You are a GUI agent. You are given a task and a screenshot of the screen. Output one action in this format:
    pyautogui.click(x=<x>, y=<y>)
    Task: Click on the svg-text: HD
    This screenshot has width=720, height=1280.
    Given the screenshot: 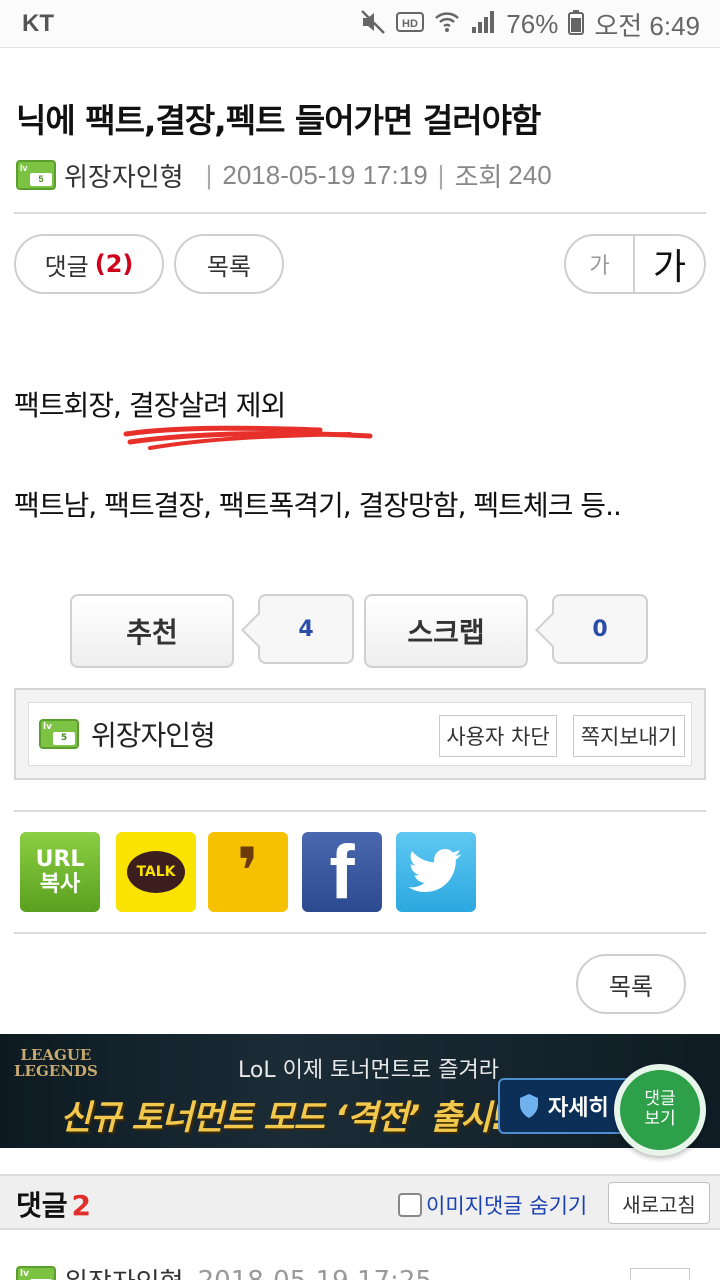 What is the action you would take?
    pyautogui.click(x=410, y=24)
    